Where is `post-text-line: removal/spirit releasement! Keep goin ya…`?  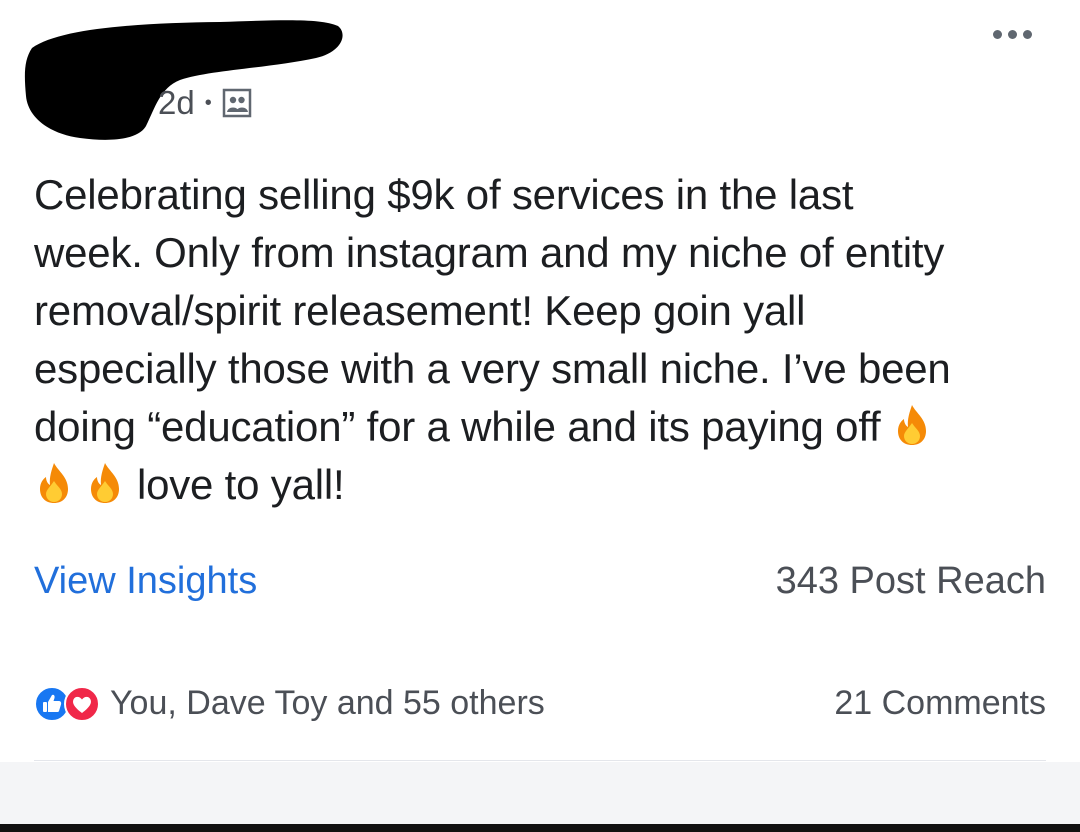 post-text-line: removal/spirit releasement! Keep goin ya… is located at coordinates (420, 310).